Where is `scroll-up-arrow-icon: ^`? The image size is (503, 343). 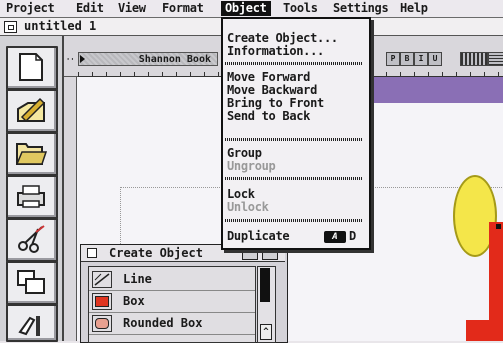
scroll-up-arrow-icon: ^ is located at coordinates (266, 332).